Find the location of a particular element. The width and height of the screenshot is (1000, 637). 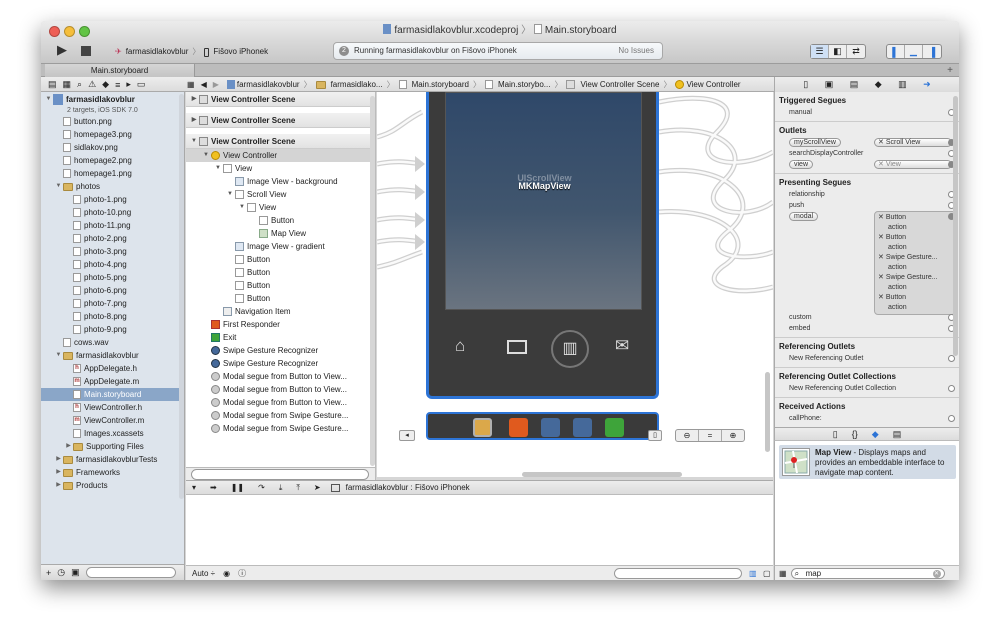

navigator-file-row: homepage3.png is located at coordinates (112, 134).